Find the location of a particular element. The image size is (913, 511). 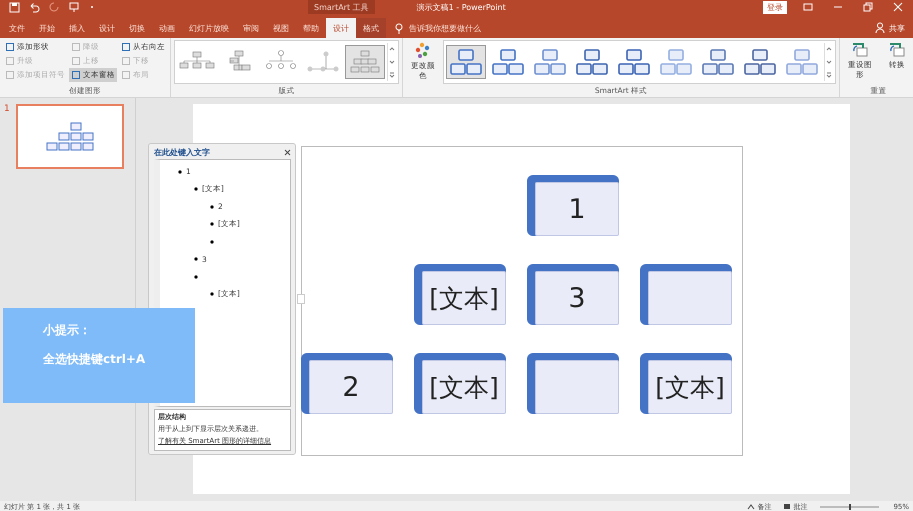

shape-text: 2 is located at coordinates (351, 387).